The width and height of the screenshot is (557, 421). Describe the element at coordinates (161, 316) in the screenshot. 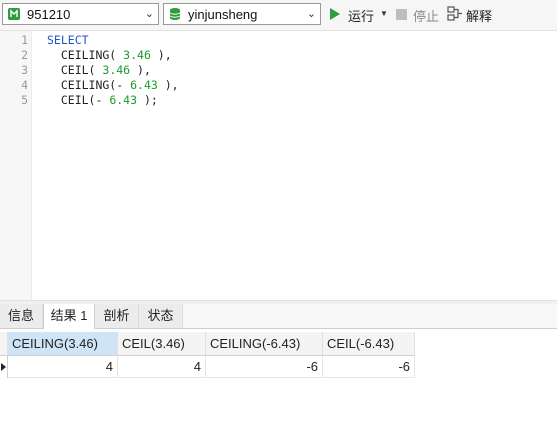

I see `tab-status: 状态` at that location.